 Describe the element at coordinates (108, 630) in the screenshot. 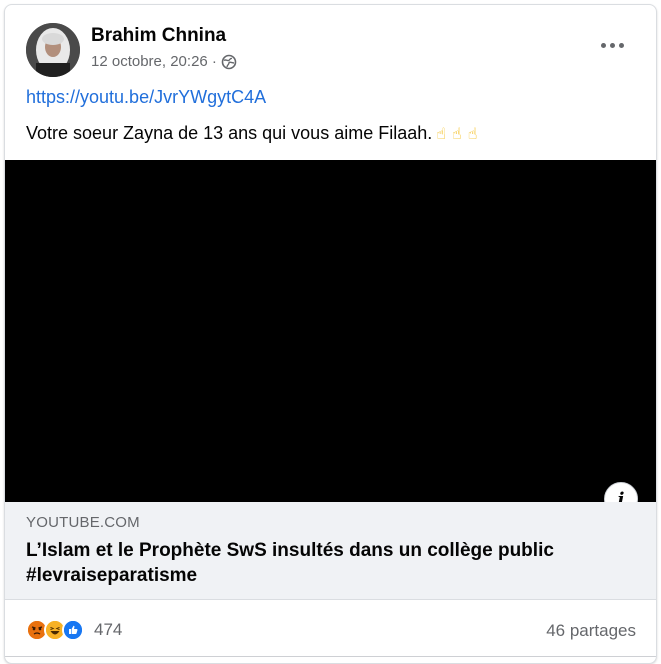

I see `reaction-count: 474` at that location.